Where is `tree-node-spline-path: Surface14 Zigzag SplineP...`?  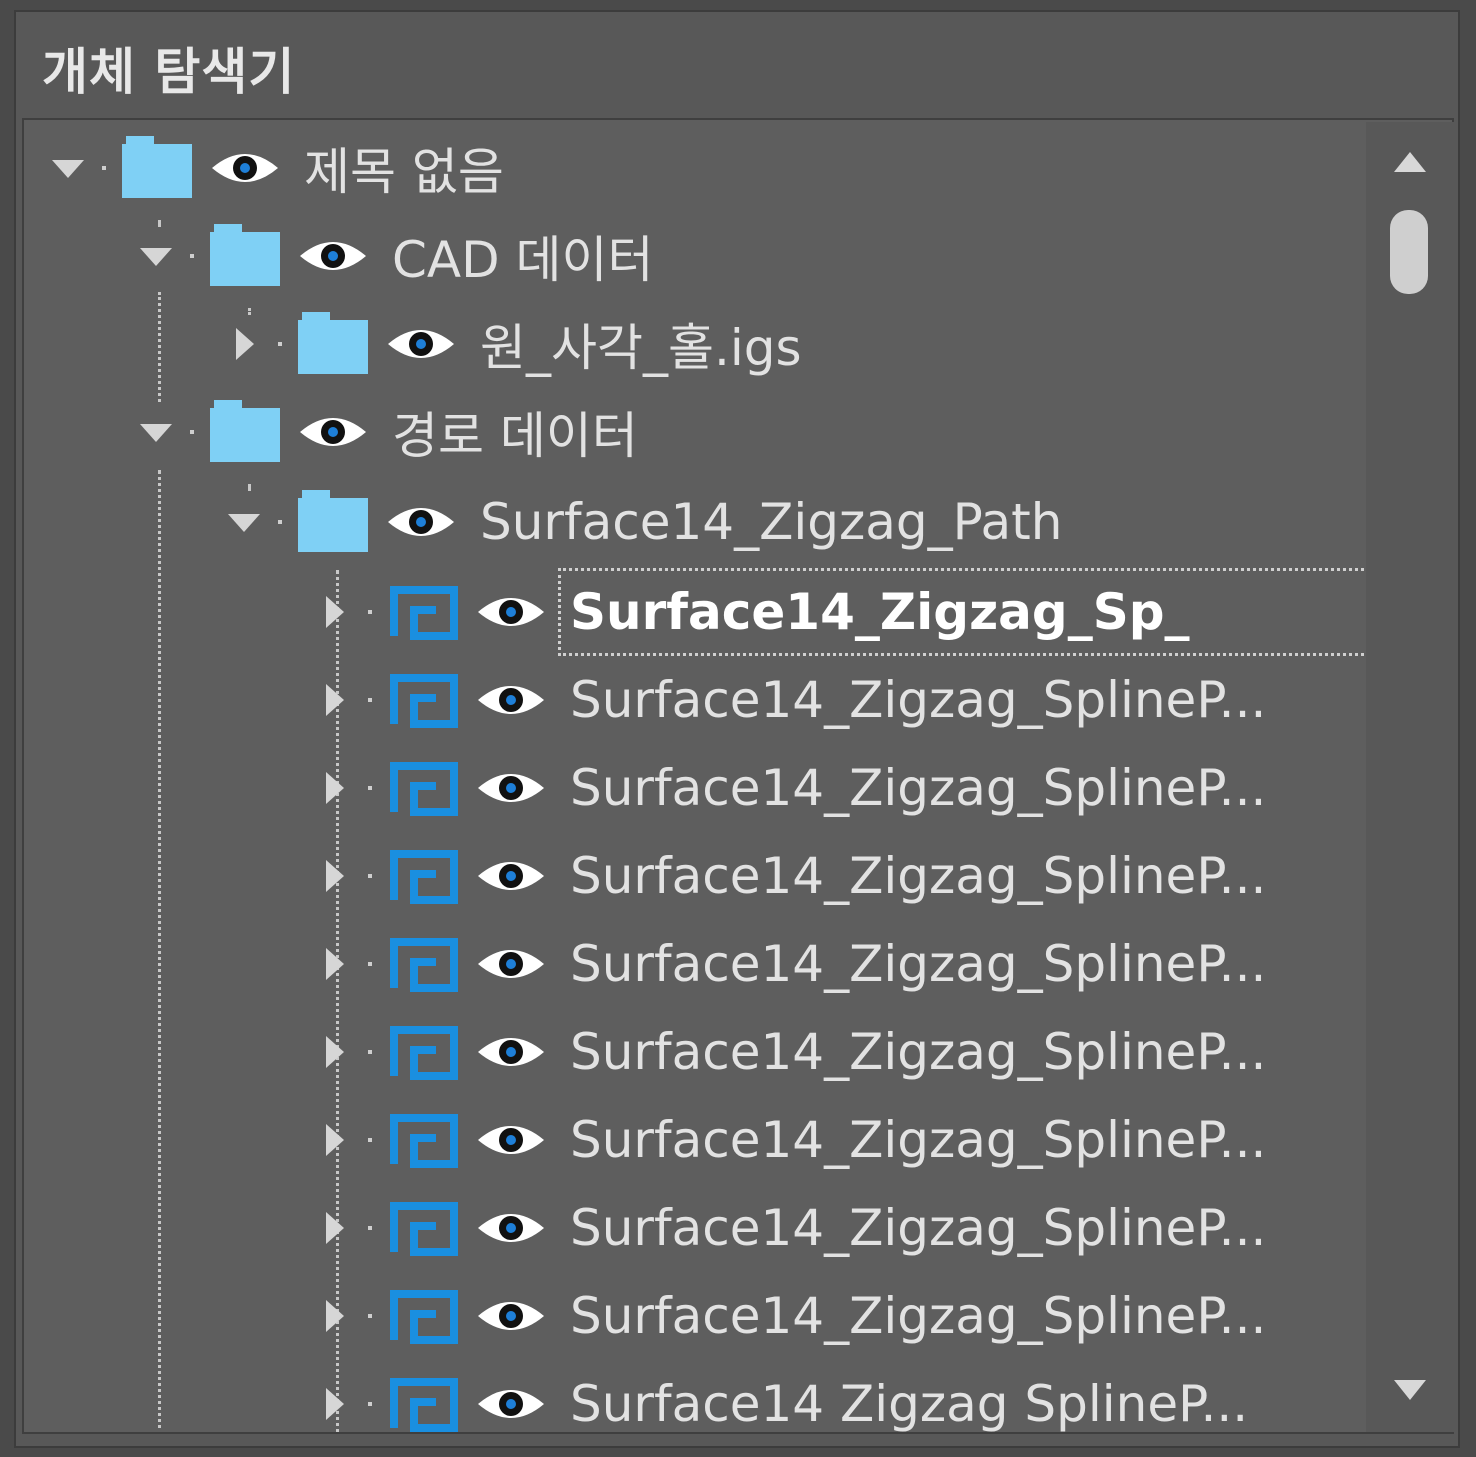 tree-node-spline-path: Surface14 Zigzag SplineP... is located at coordinates (781, 1396).